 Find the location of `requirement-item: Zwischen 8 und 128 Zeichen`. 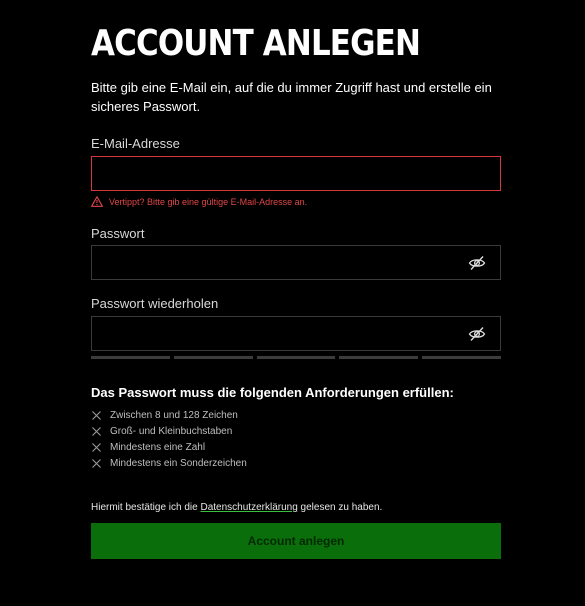

requirement-item: Zwischen 8 und 128 Zeichen is located at coordinates (169, 415).